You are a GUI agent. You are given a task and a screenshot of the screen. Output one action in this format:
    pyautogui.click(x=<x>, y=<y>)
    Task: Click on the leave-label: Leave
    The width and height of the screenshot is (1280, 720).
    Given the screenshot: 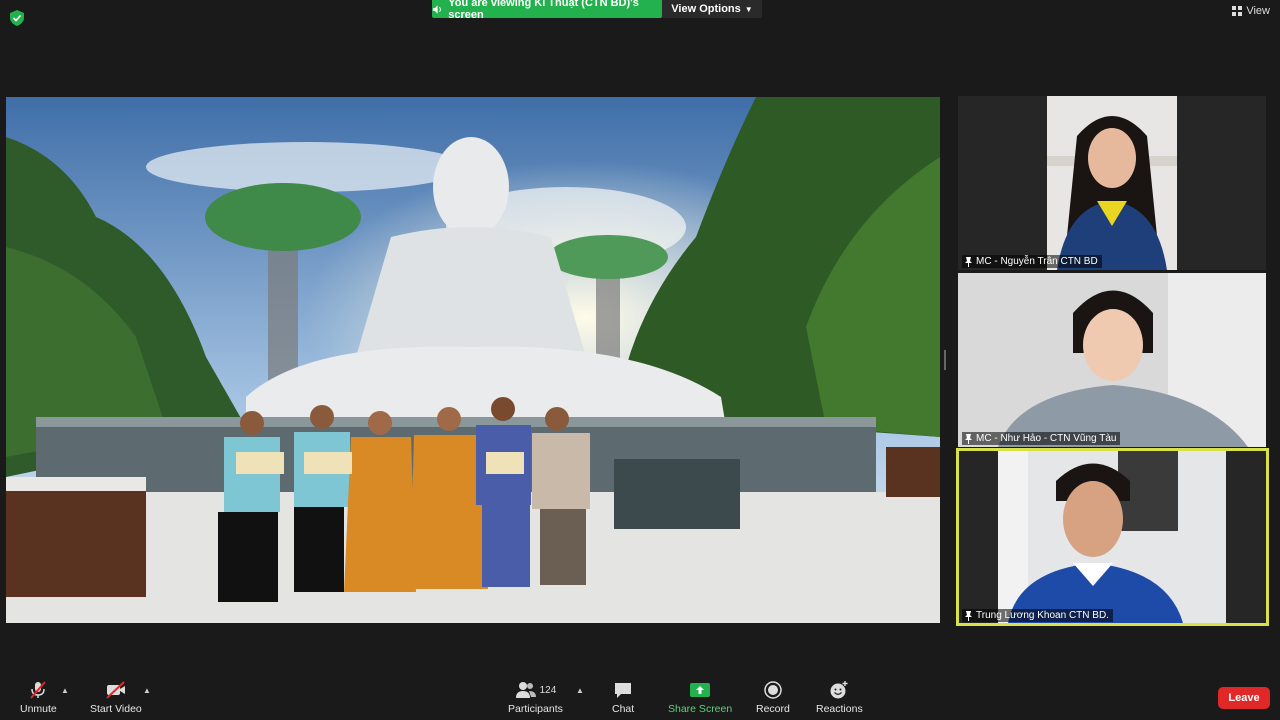 What is the action you would take?
    pyautogui.click(x=1244, y=698)
    